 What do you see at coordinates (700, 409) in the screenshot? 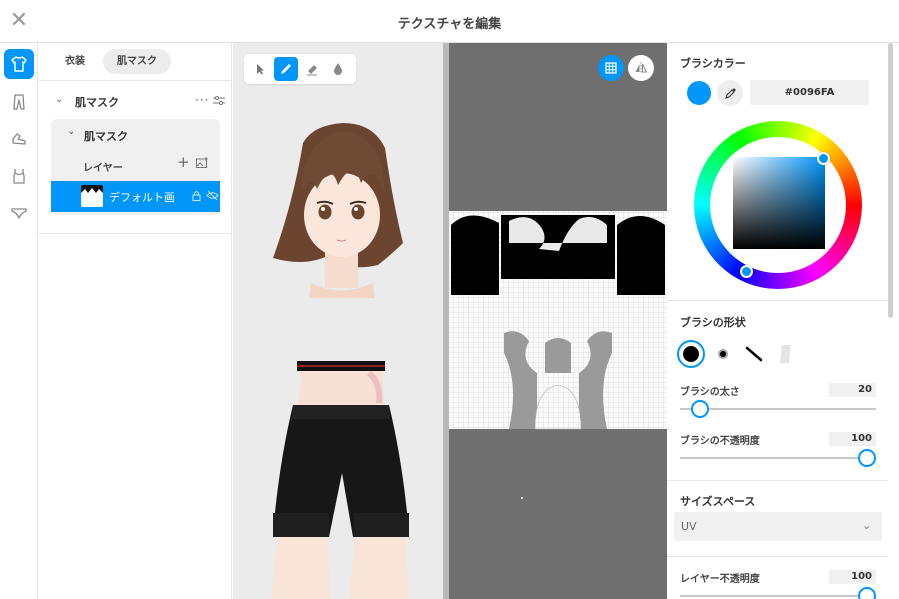
I see `brush-size-slider-thumb` at bounding box center [700, 409].